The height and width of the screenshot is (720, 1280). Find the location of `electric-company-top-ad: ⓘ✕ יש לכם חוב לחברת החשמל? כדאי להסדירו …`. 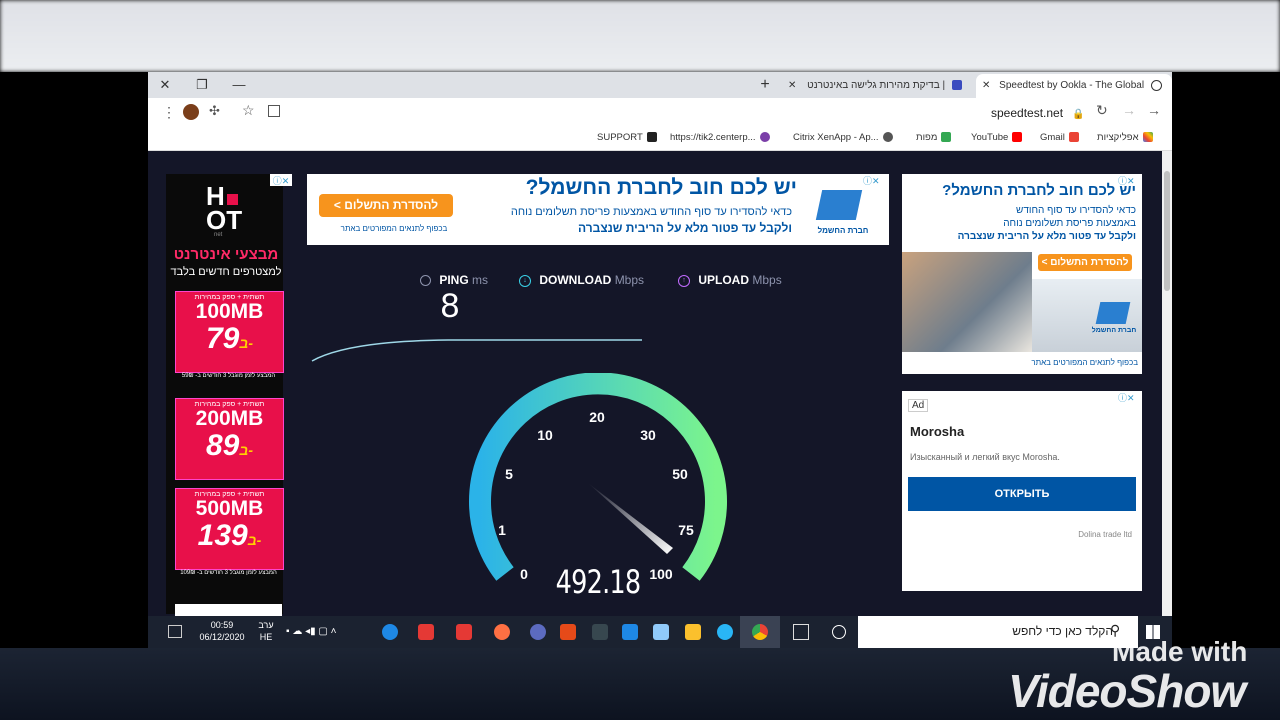

electric-company-top-ad: ⓘ✕ יש לכם חוב לחברת החשמל? כדאי להסדירו … is located at coordinates (598, 209).